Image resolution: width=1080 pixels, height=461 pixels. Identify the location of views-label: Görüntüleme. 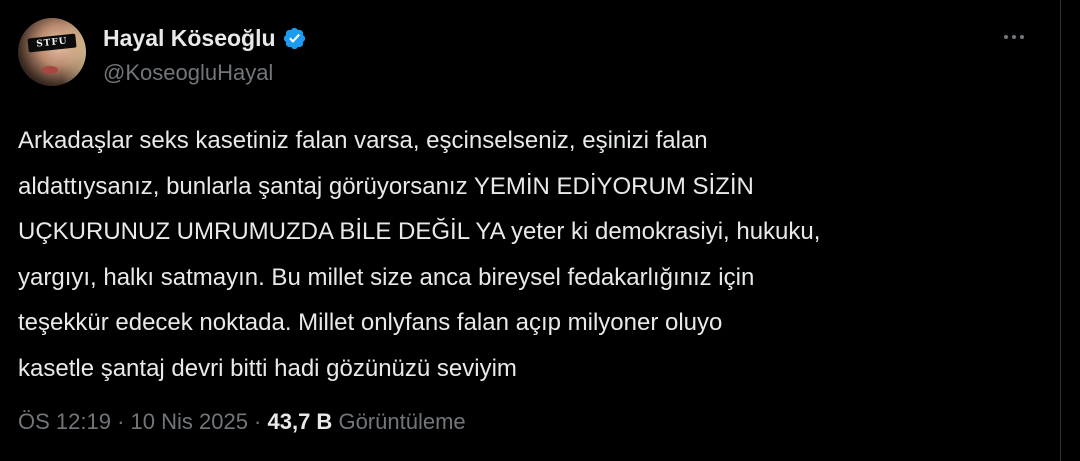
(402, 421).